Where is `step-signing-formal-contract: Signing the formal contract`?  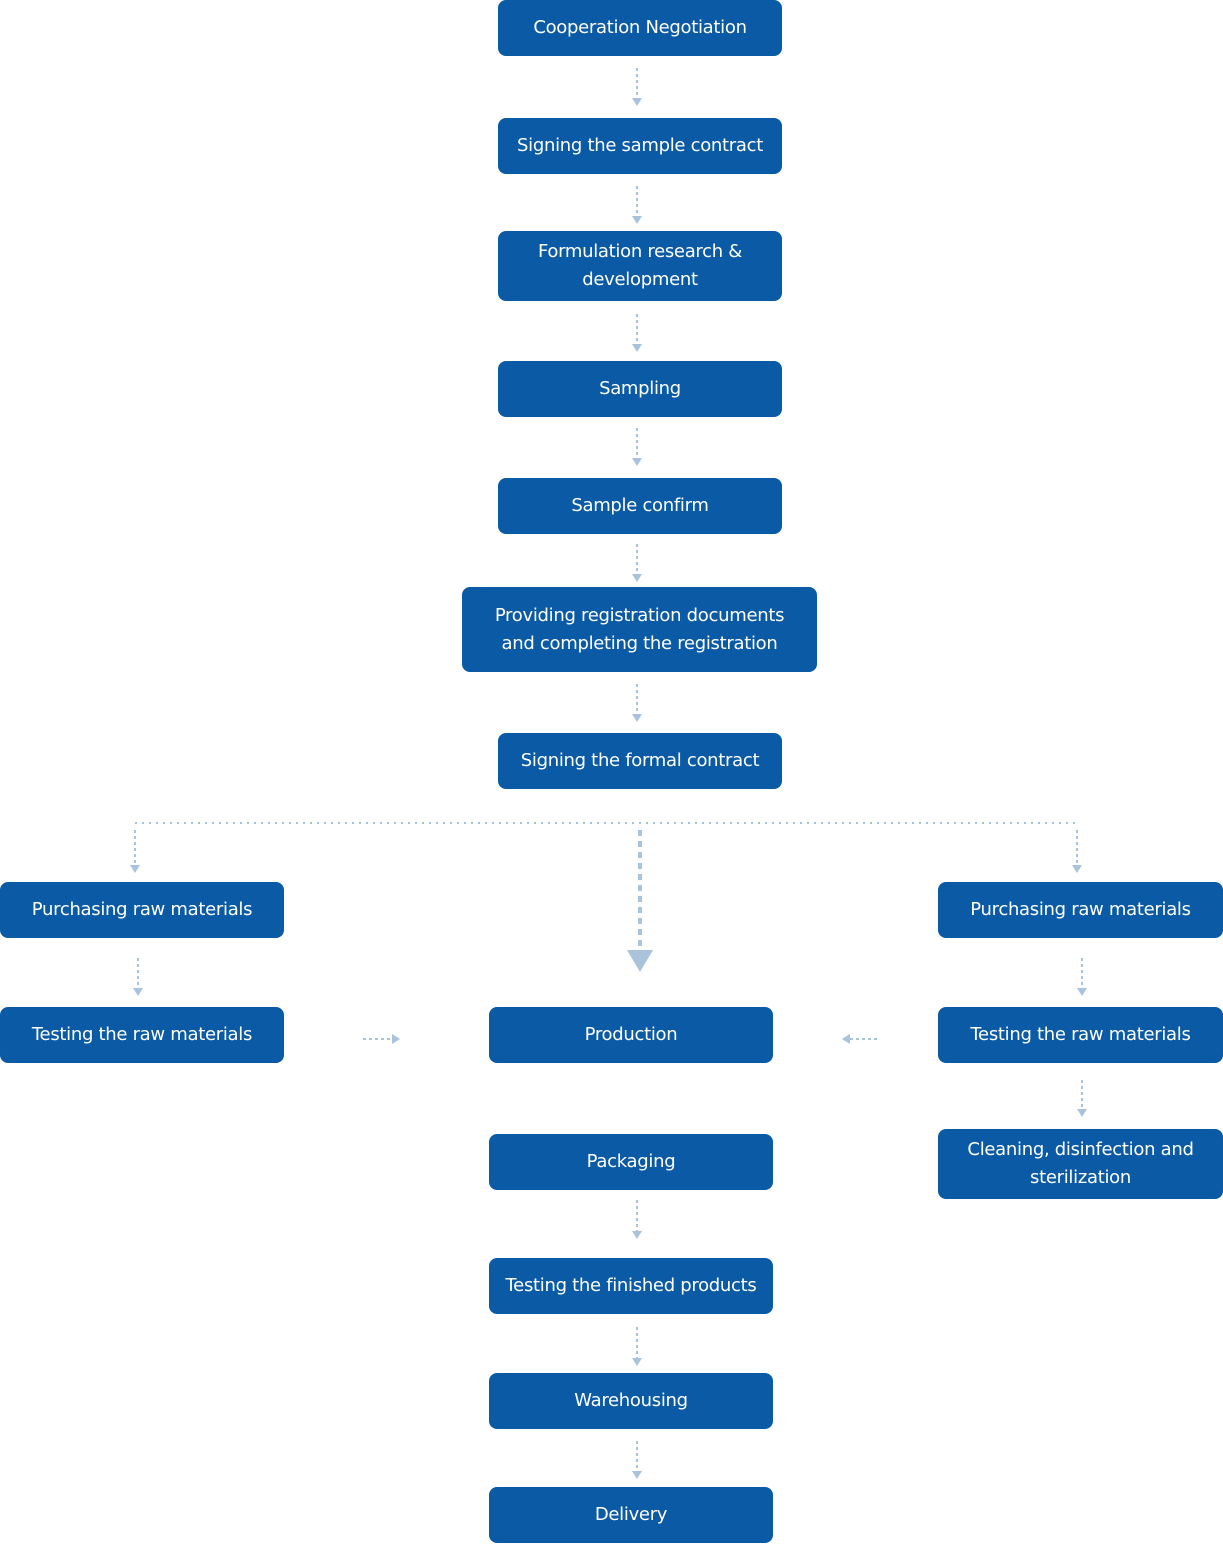
step-signing-formal-contract: Signing the formal contract is located at coordinates (640, 761).